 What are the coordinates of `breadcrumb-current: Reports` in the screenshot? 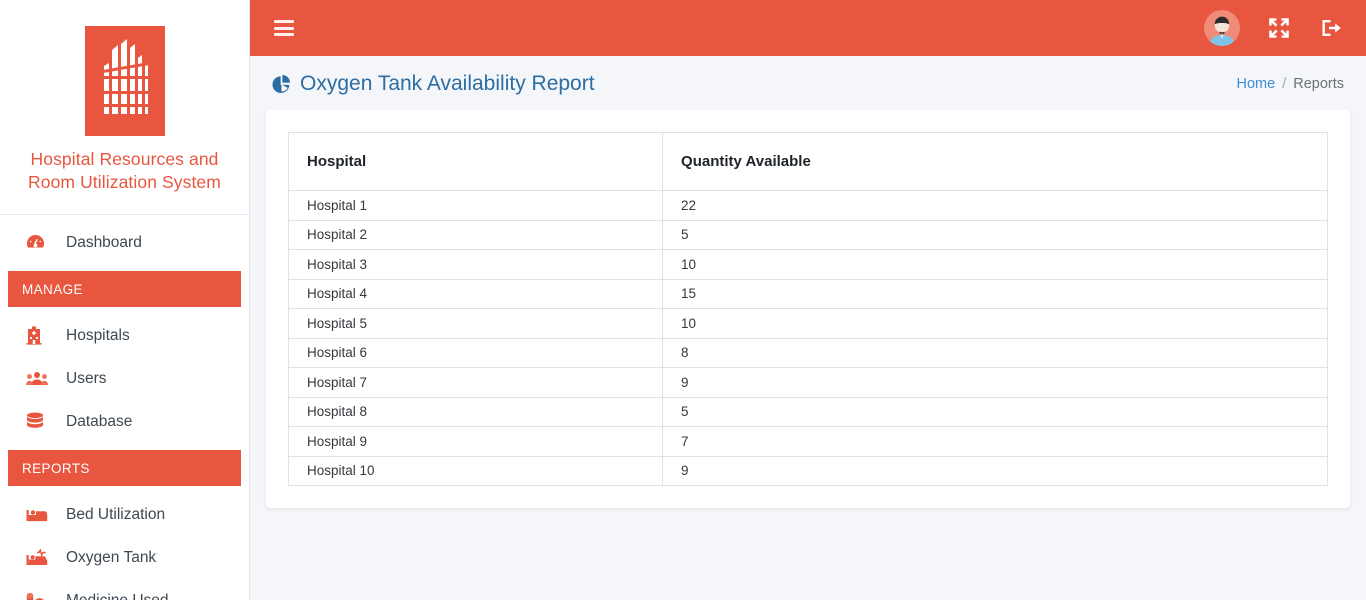 It's located at (1318, 84).